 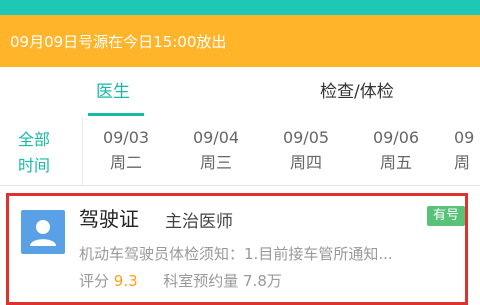 What do you see at coordinates (118, 41) in the screenshot?
I see `release-notice-text: 09月09日号源在今日15:00放出` at bounding box center [118, 41].